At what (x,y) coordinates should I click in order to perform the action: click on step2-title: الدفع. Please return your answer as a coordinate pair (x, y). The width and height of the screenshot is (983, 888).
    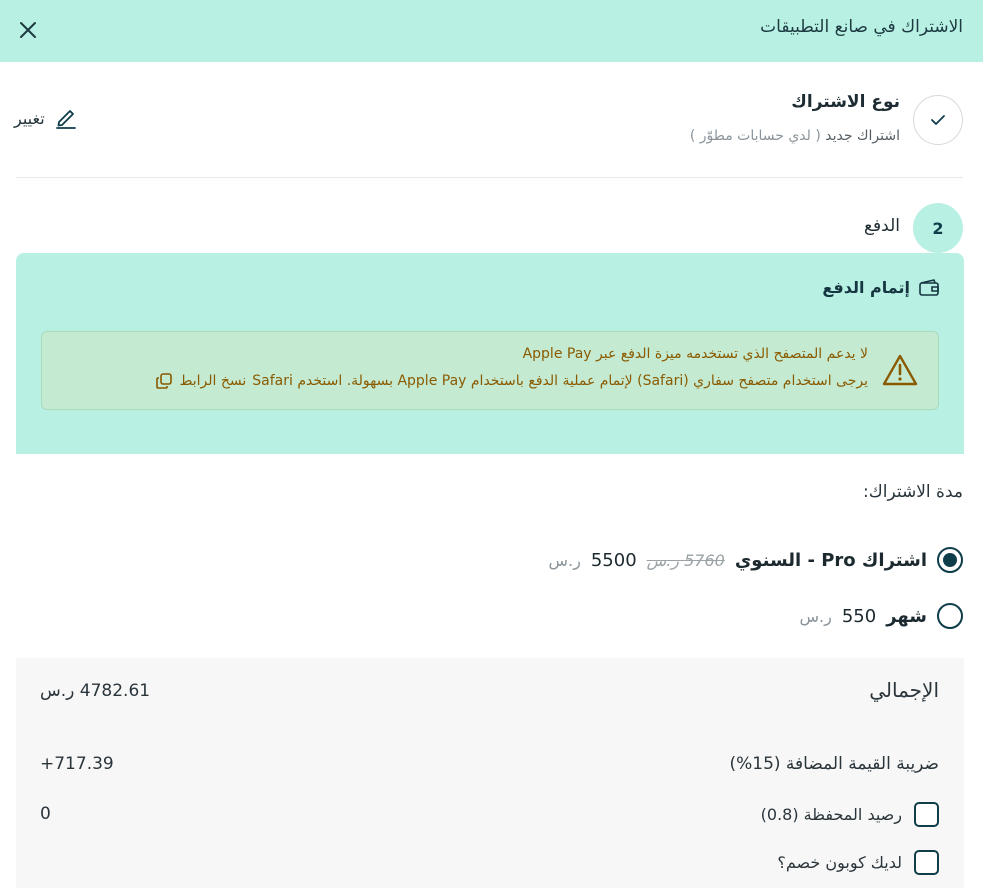
    Looking at the image, I should click on (881, 226).